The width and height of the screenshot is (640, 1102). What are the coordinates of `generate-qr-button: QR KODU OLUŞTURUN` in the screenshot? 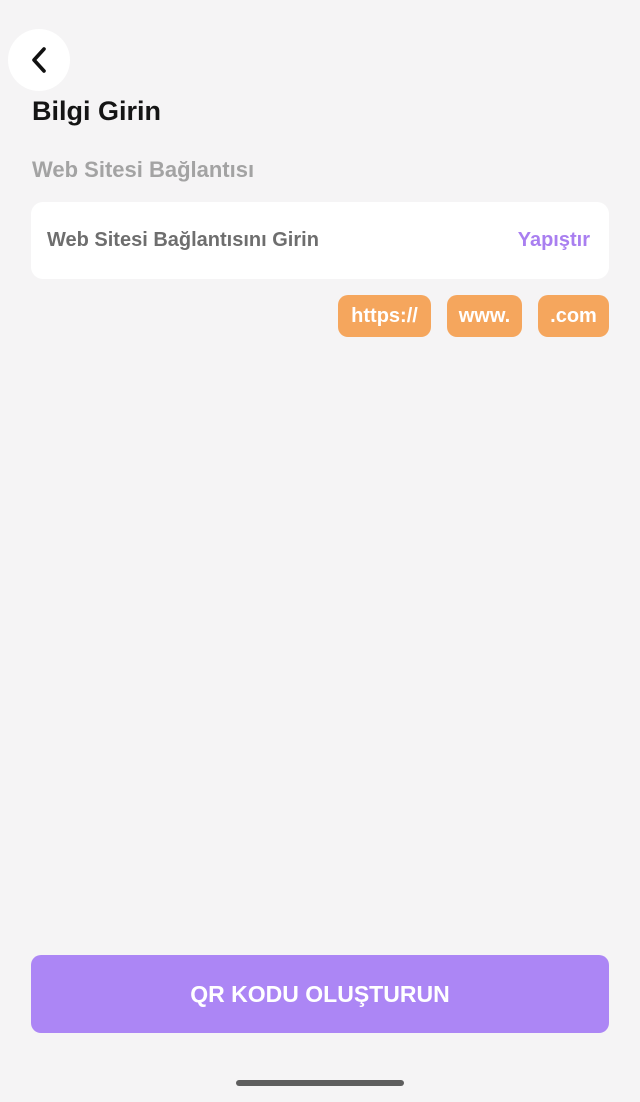 It's located at (320, 994).